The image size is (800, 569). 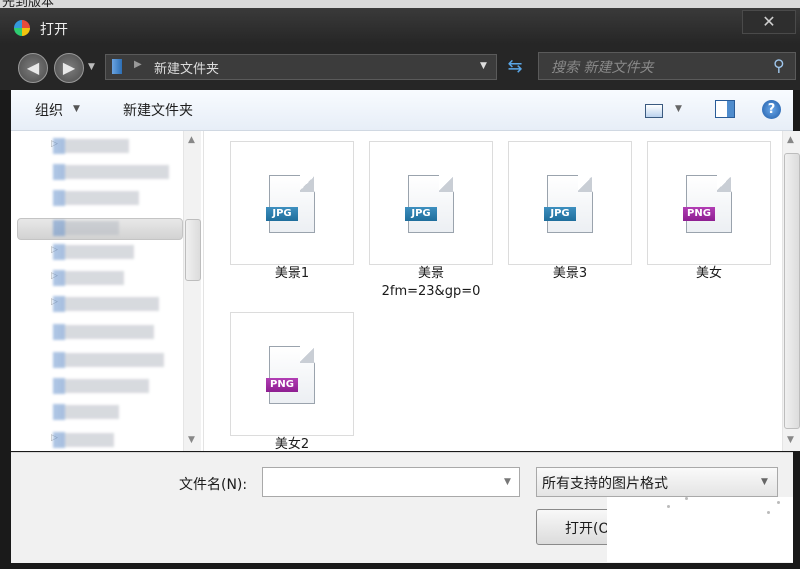 What do you see at coordinates (515, 67) in the screenshot?
I see `refresh-icon: ⇆` at bounding box center [515, 67].